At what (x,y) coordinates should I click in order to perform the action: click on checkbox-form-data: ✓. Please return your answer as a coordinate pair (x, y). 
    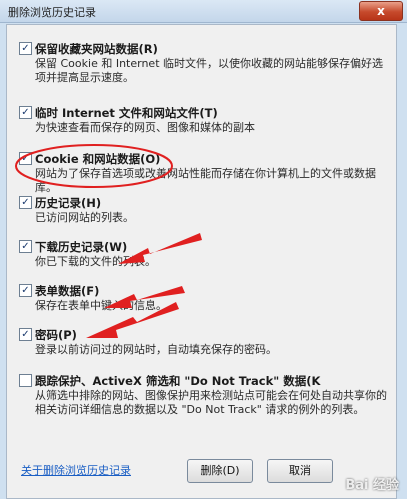
    Looking at the image, I should click on (25, 290).